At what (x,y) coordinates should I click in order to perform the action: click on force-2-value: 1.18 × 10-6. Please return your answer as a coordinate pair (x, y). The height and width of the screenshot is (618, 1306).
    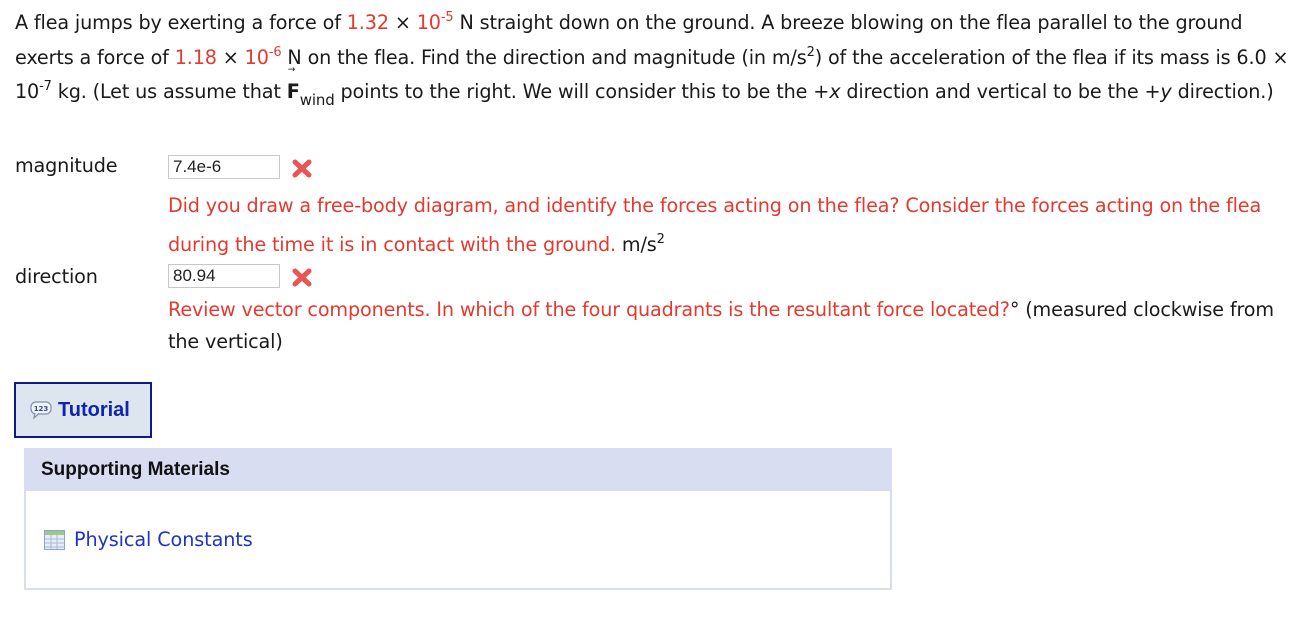
    Looking at the image, I should click on (228, 56).